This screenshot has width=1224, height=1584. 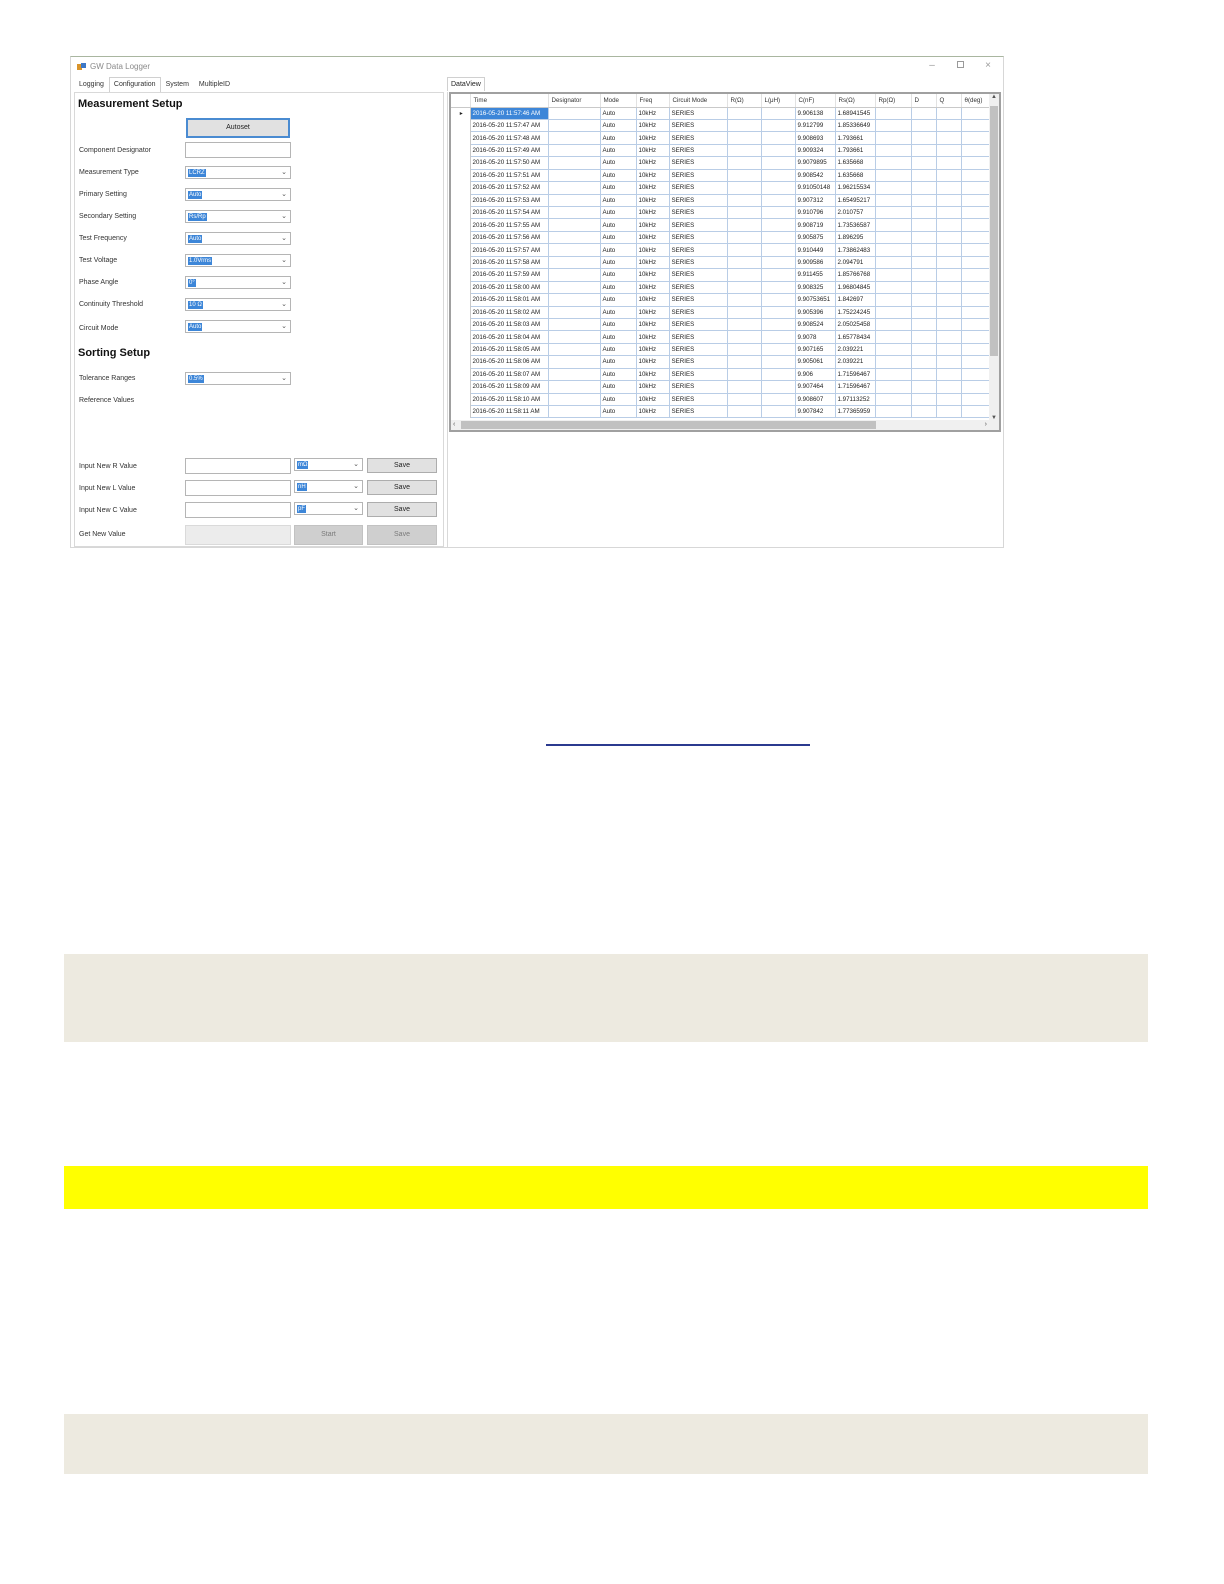 What do you see at coordinates (815, 399) in the screenshot?
I see `table-cell: 9.908607` at bounding box center [815, 399].